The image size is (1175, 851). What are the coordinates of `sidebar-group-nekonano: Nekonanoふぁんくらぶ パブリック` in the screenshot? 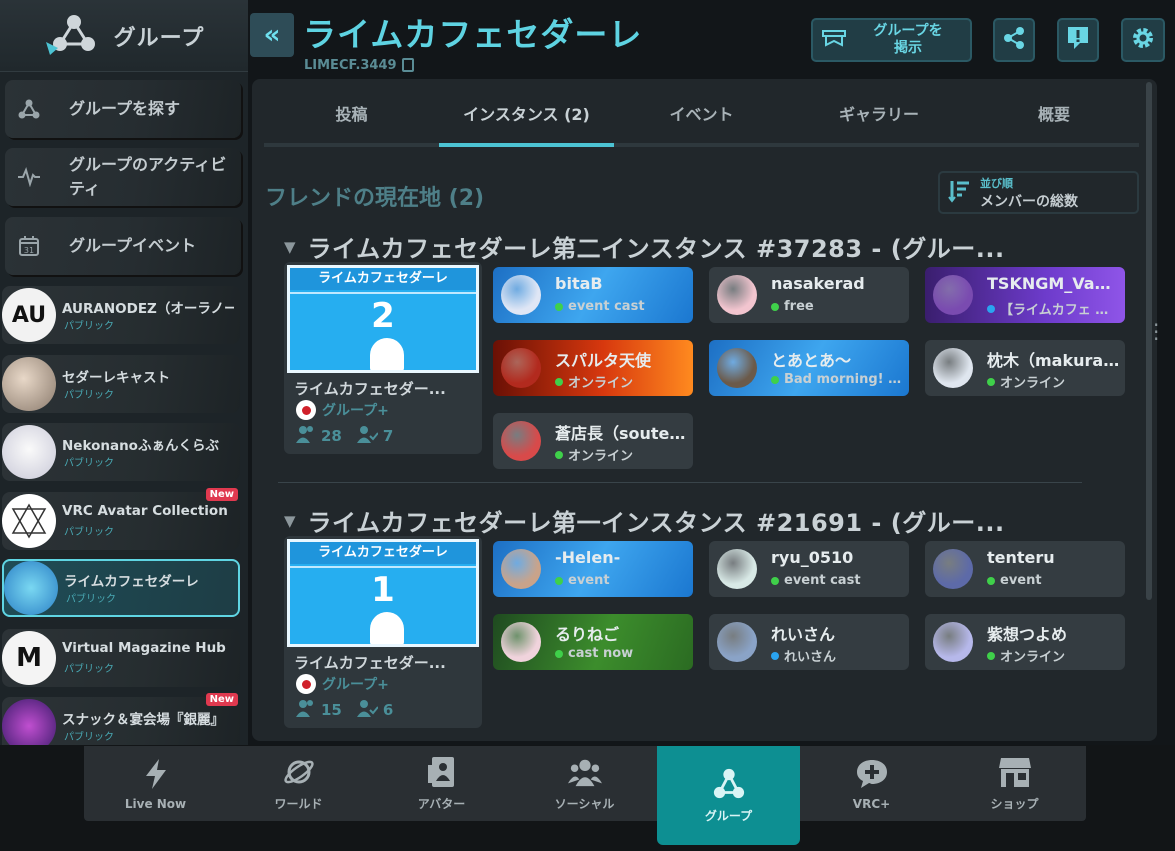 It's located at (121, 452).